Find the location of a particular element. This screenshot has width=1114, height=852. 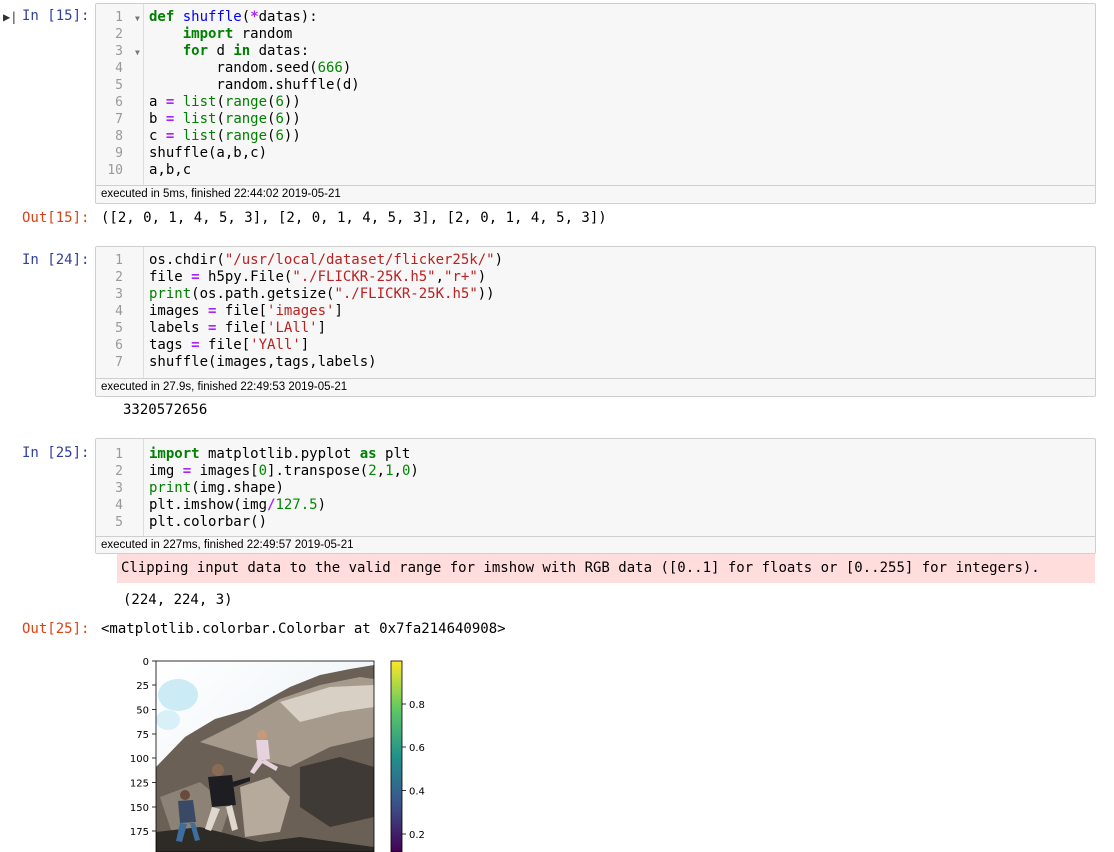

image-plot is located at coordinates (265, 756).